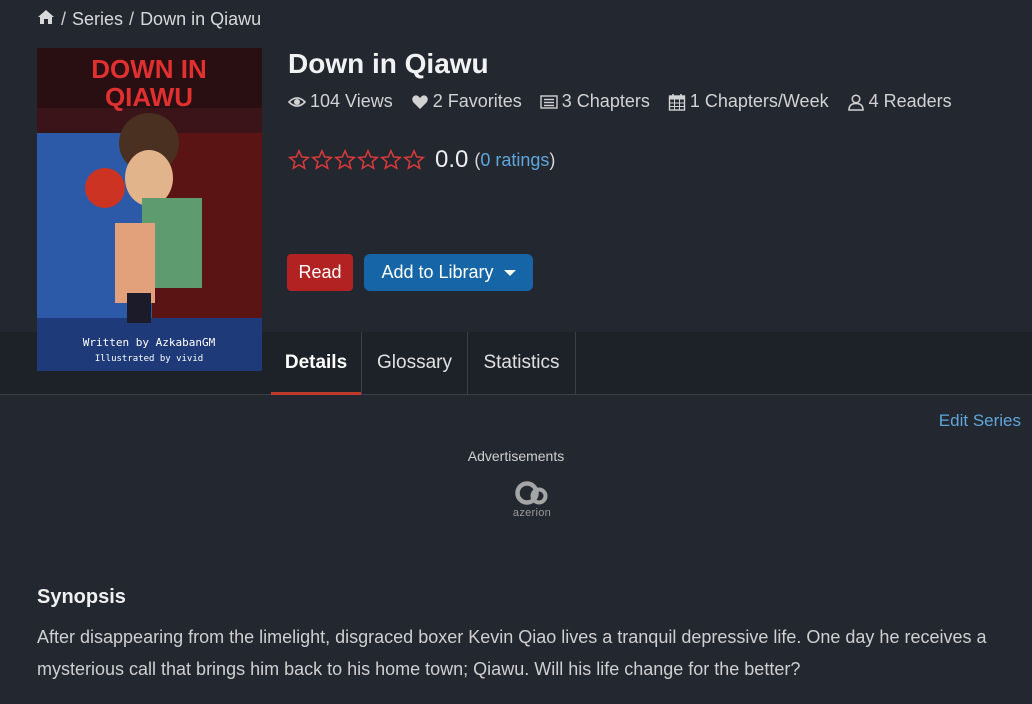 This screenshot has height=704, width=1032. What do you see at coordinates (419, 101) in the screenshot?
I see `heart-icon` at bounding box center [419, 101].